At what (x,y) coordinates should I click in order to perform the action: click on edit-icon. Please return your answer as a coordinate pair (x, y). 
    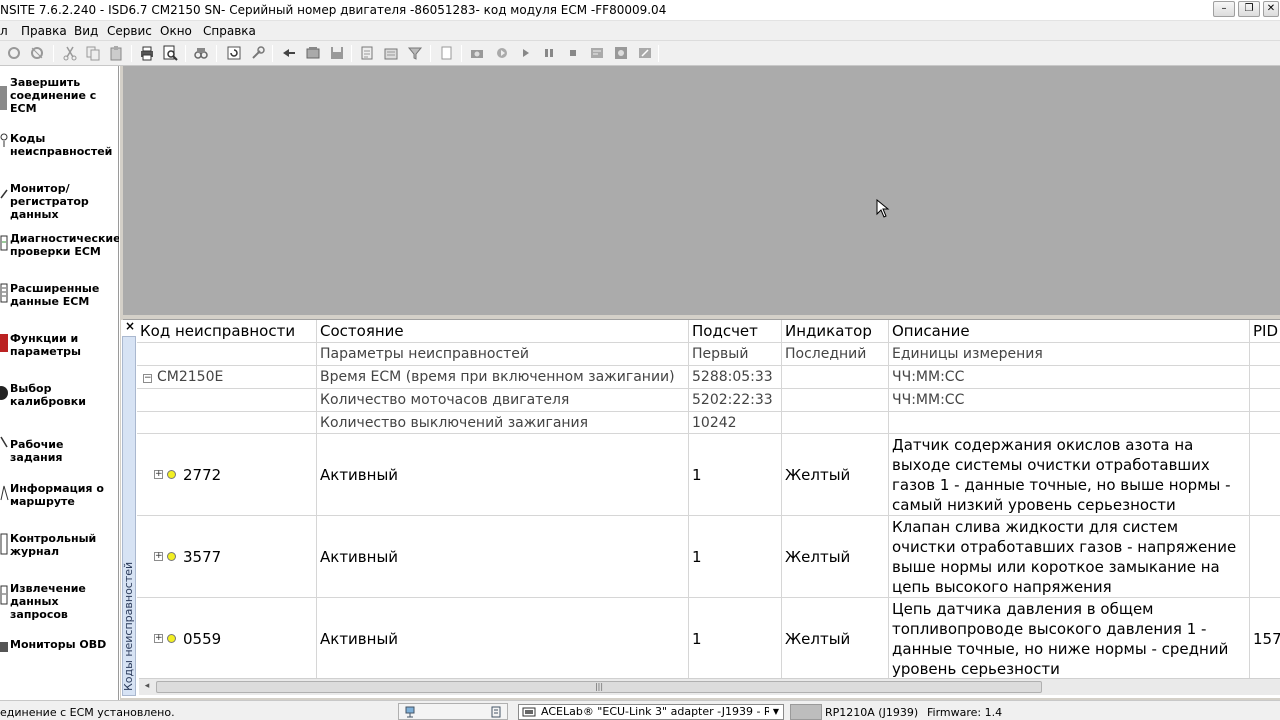
    Looking at the image, I should click on (645, 53).